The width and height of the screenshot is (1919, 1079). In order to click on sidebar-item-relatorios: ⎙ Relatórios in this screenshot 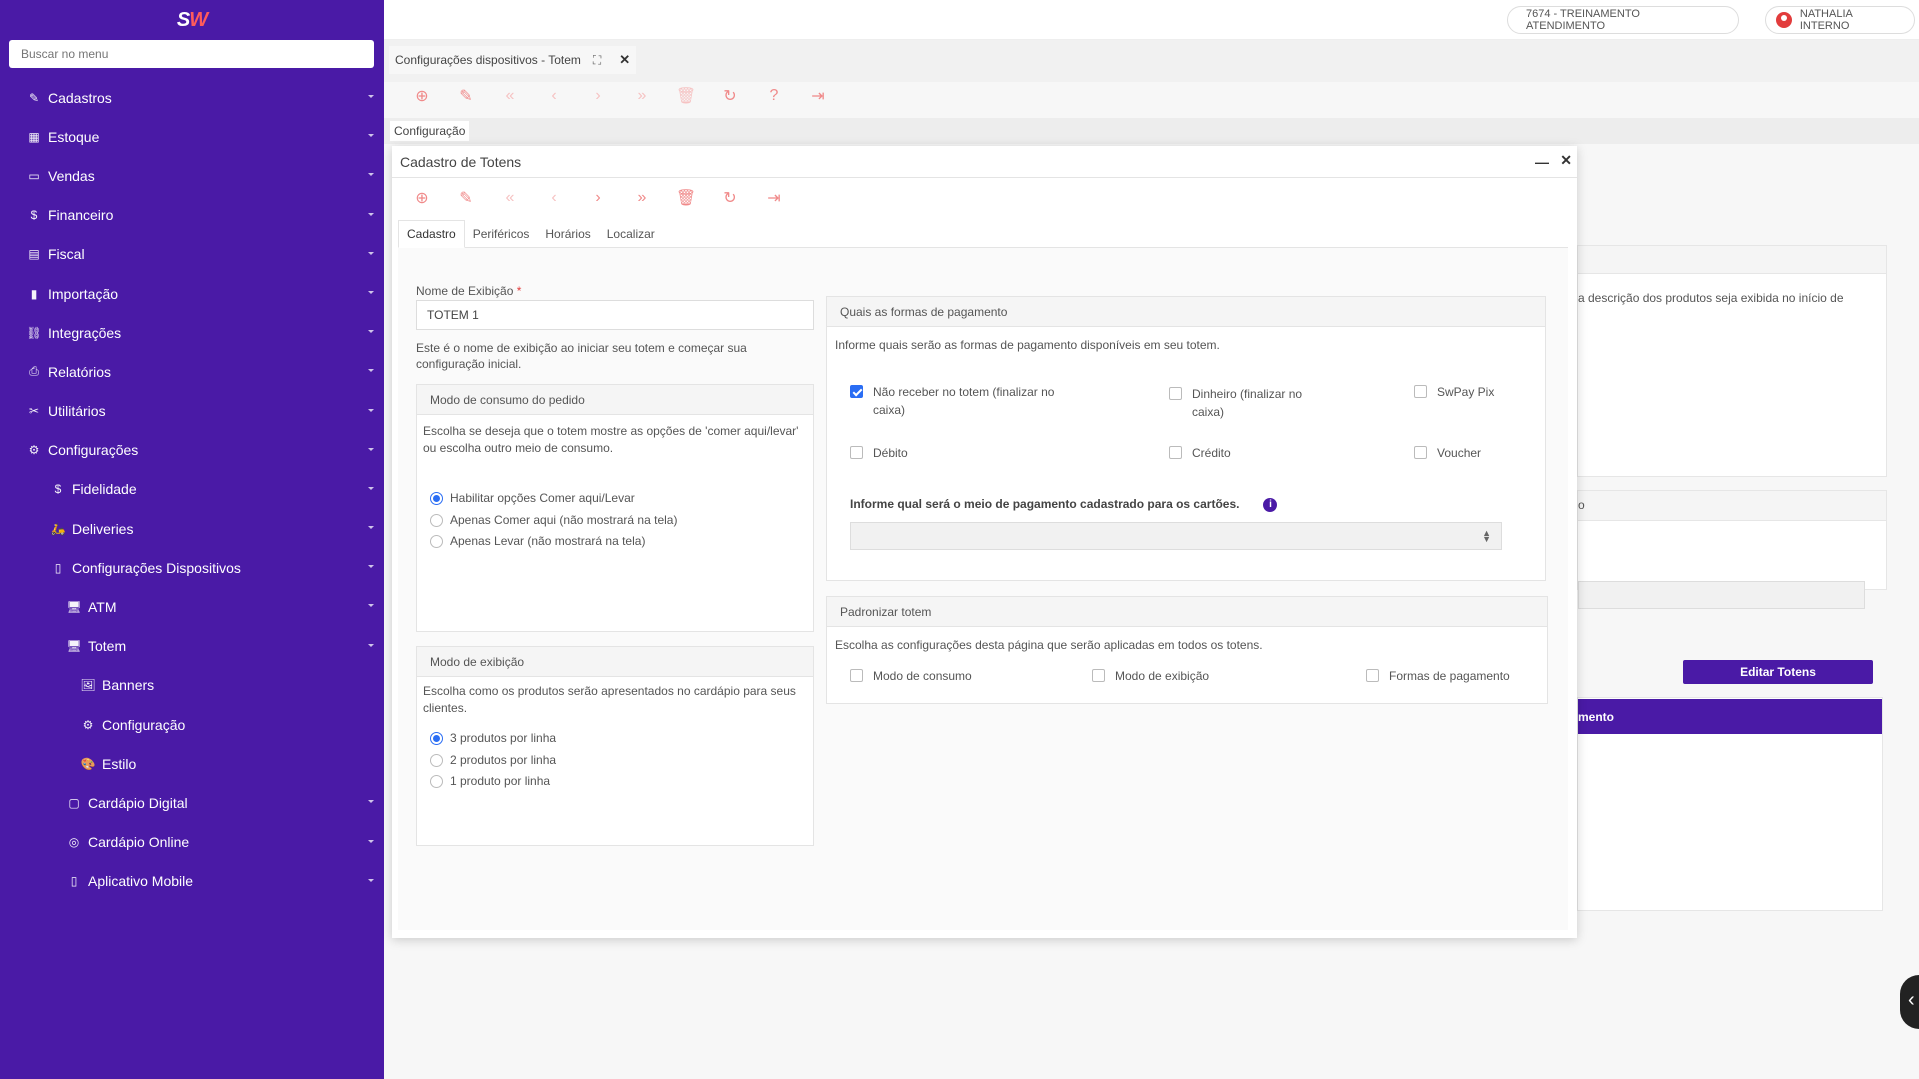, I will do `click(192, 371)`.